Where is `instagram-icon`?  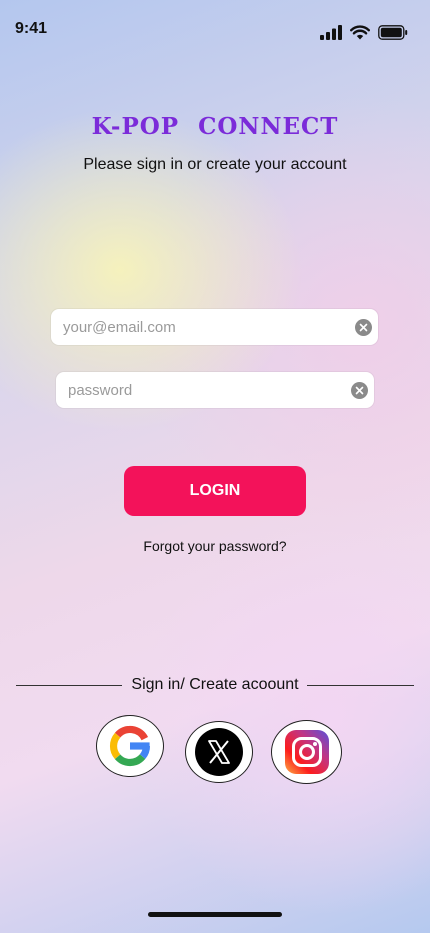
instagram-icon is located at coordinates (306, 752).